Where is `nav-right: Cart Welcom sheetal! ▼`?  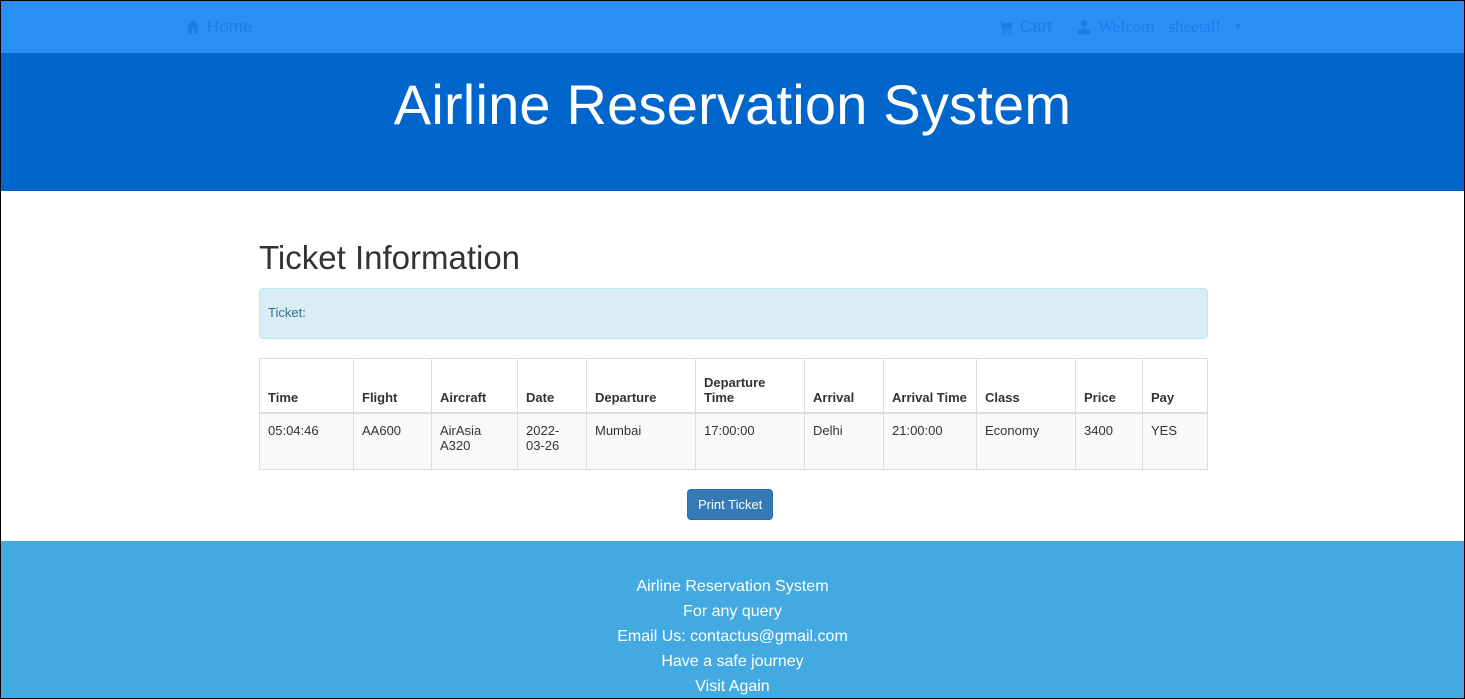
nav-right: Cart Welcom sheetal! ▼ is located at coordinates (1120, 27).